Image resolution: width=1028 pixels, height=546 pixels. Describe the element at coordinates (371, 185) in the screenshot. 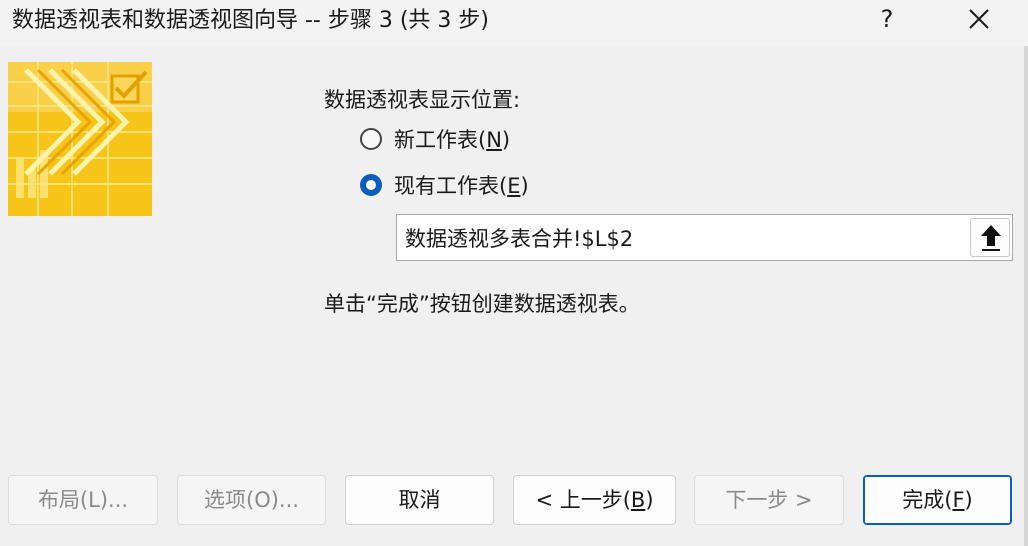

I see `radio-button-checked` at that location.